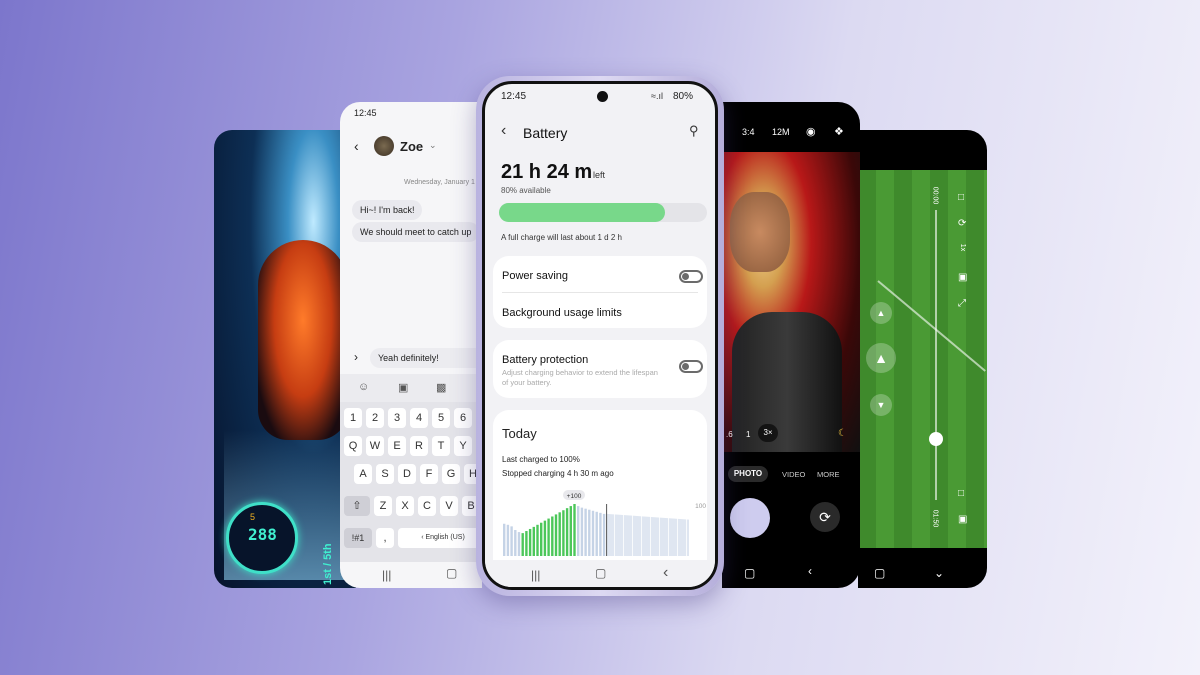 This screenshot has width=1200, height=675. Describe the element at coordinates (657, 96) in the screenshot. I see `signal-icon: ≈.ıl` at that location.